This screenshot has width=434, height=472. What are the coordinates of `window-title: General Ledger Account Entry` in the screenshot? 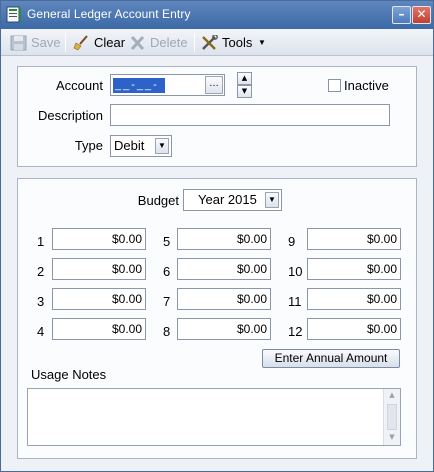 It's located at (109, 14).